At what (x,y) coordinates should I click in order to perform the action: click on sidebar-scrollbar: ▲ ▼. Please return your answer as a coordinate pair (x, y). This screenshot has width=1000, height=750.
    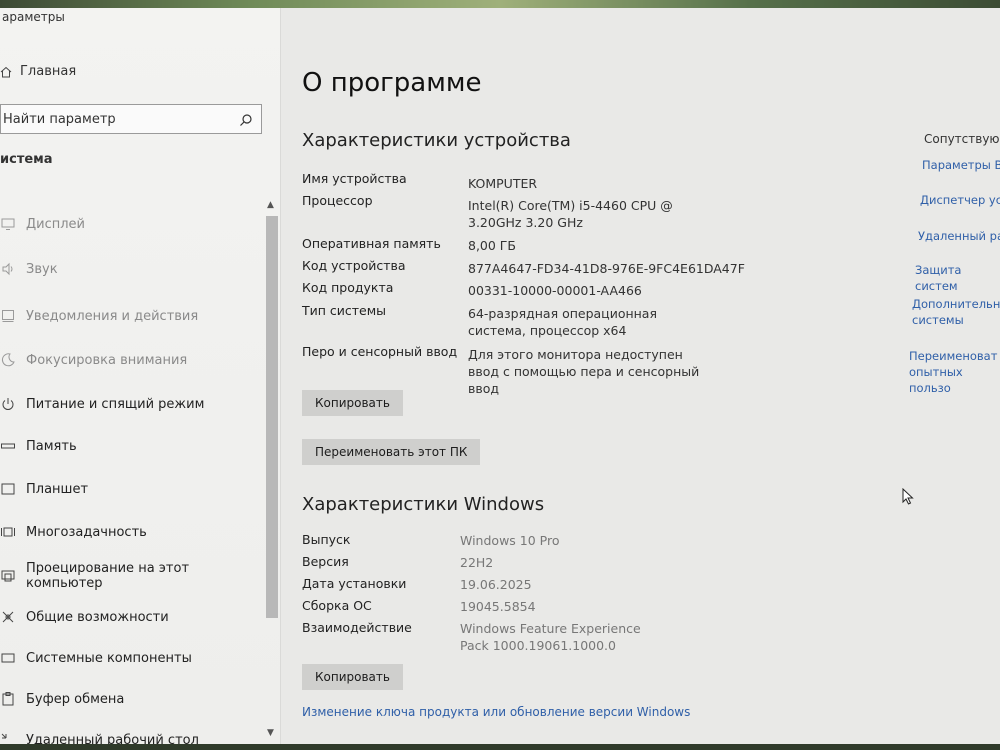
    Looking at the image, I should click on (272, 470).